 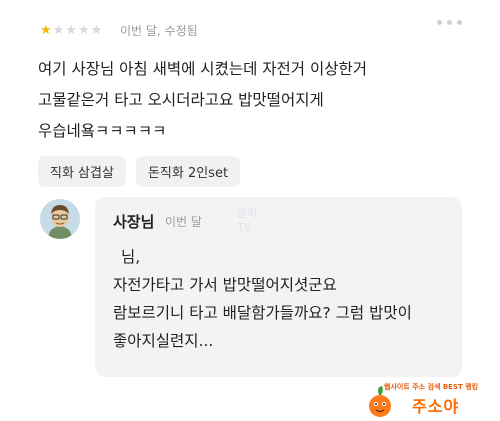 I want to click on ordered-menu-tags: 직화 삼겹살 돈직화 2인set, so click(x=139, y=171).